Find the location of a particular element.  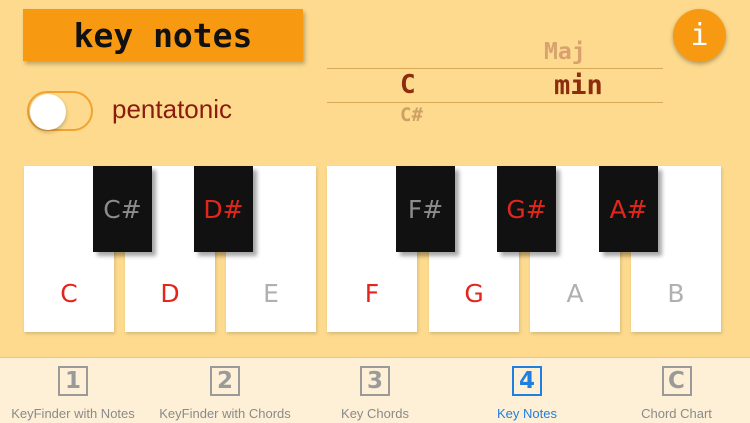

black-key-d-sharp: D# is located at coordinates (223, 209).